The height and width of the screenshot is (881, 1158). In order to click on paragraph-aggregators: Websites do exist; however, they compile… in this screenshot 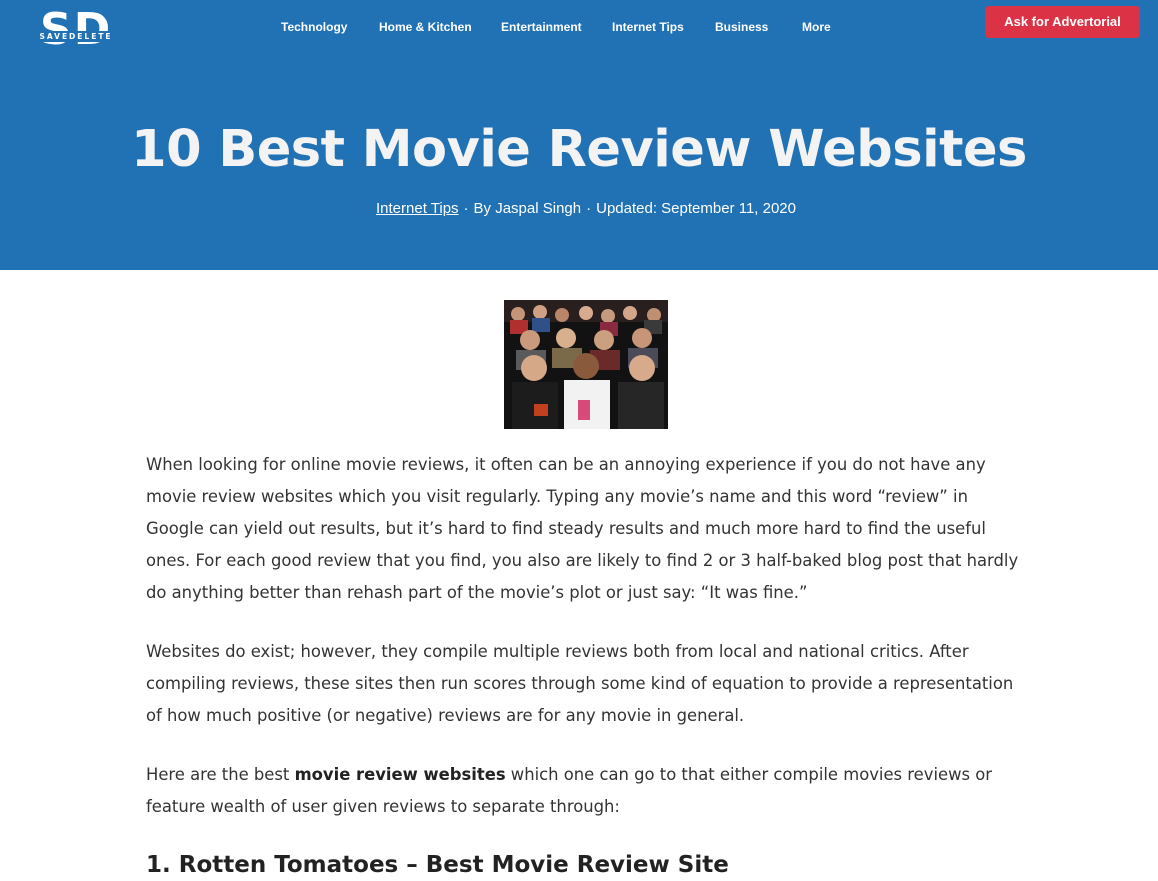, I will do `click(580, 683)`.